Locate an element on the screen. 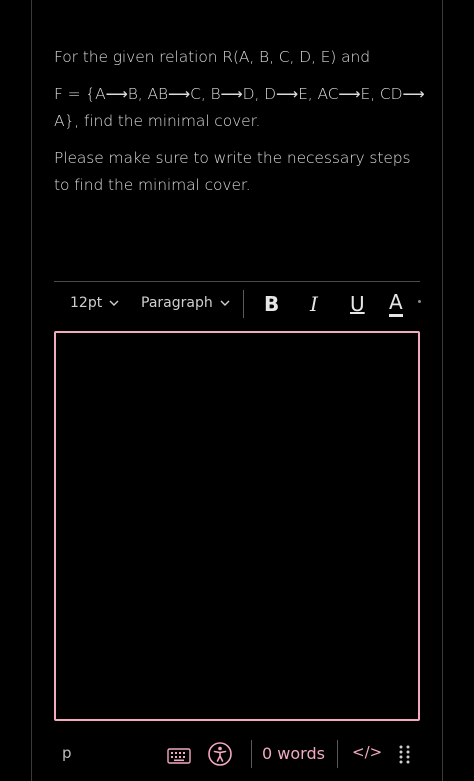 The image size is (474, 781). frame-border-left is located at coordinates (31, 390).